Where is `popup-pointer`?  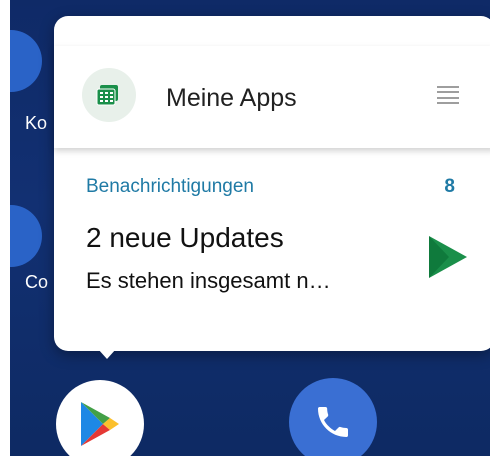
popup-pointer is located at coordinates (107, 354).